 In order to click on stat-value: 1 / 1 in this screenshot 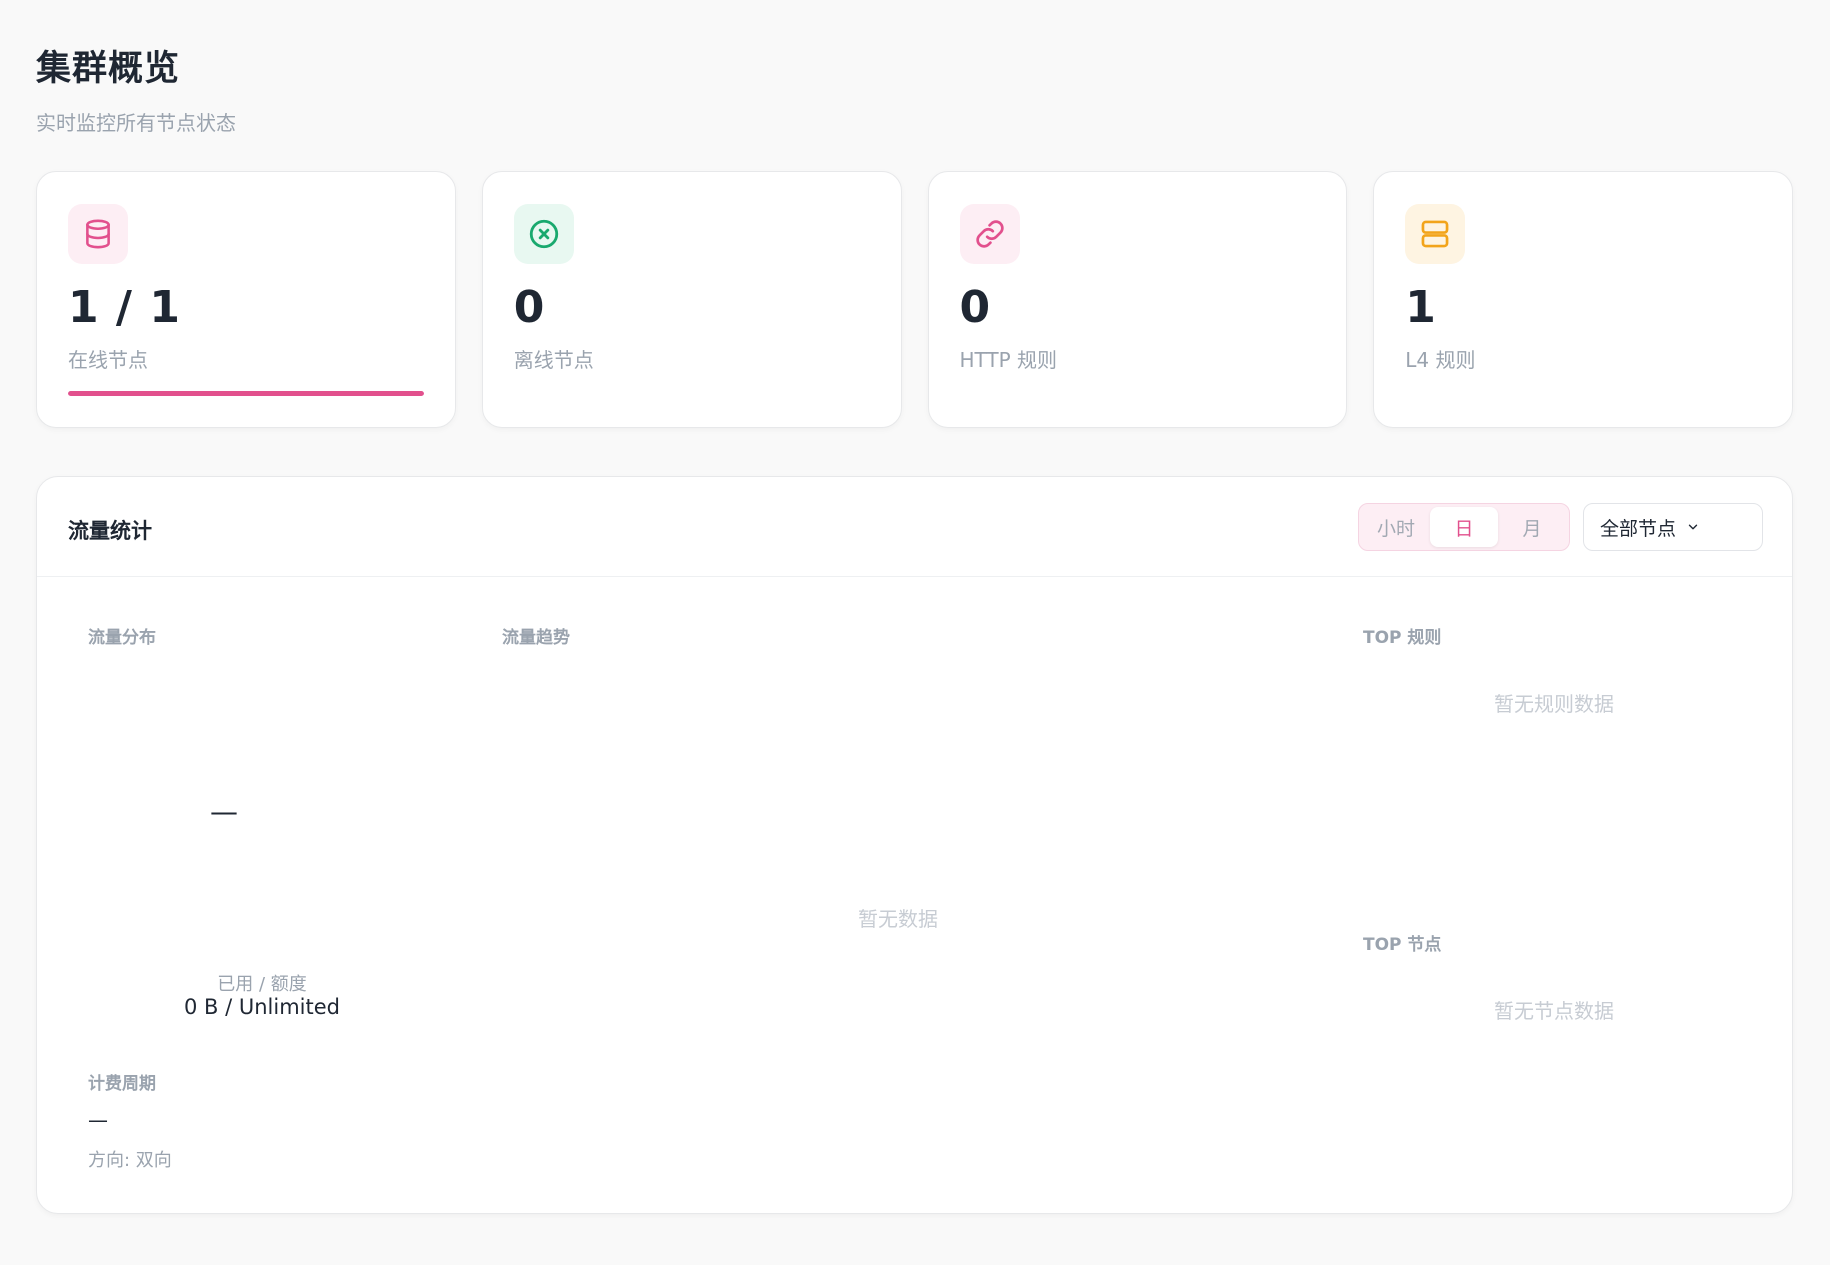, I will do `click(124, 307)`.